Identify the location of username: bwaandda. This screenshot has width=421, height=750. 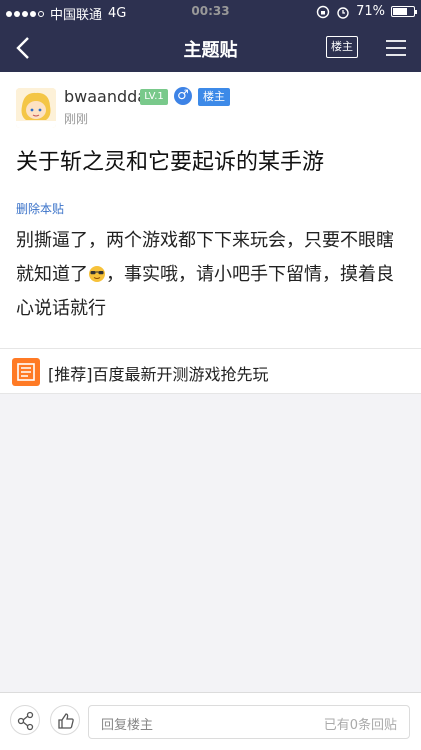
(105, 96).